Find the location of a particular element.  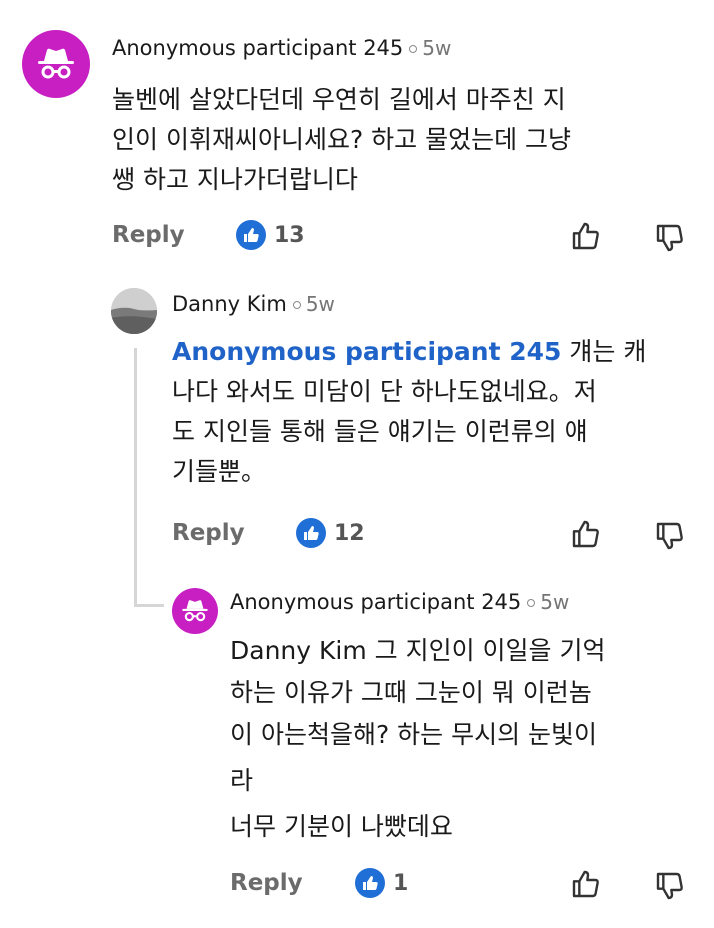

author-name: Danny Kim is located at coordinates (229, 304).